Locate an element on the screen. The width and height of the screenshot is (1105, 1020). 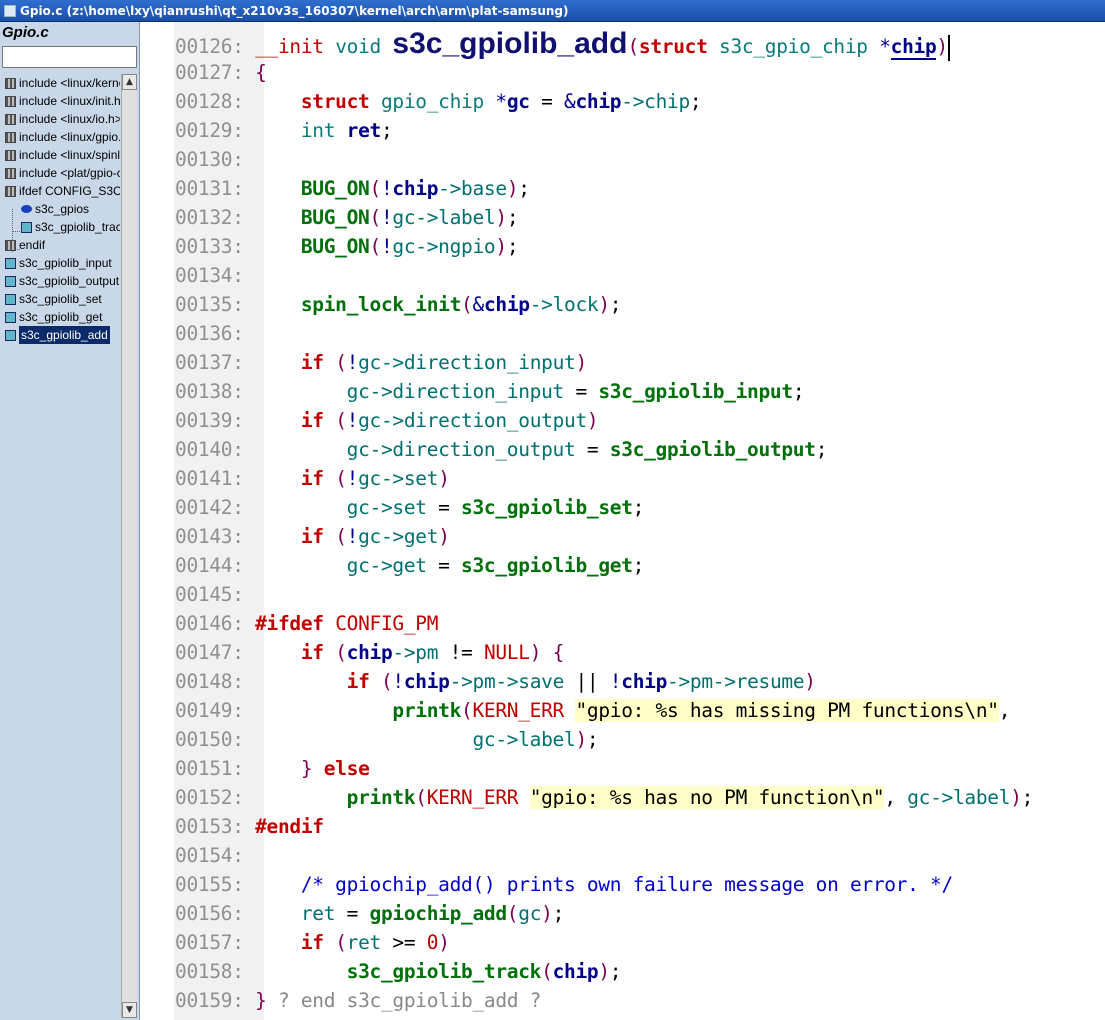
code-line: 00127: { is located at coordinates (221, 72).